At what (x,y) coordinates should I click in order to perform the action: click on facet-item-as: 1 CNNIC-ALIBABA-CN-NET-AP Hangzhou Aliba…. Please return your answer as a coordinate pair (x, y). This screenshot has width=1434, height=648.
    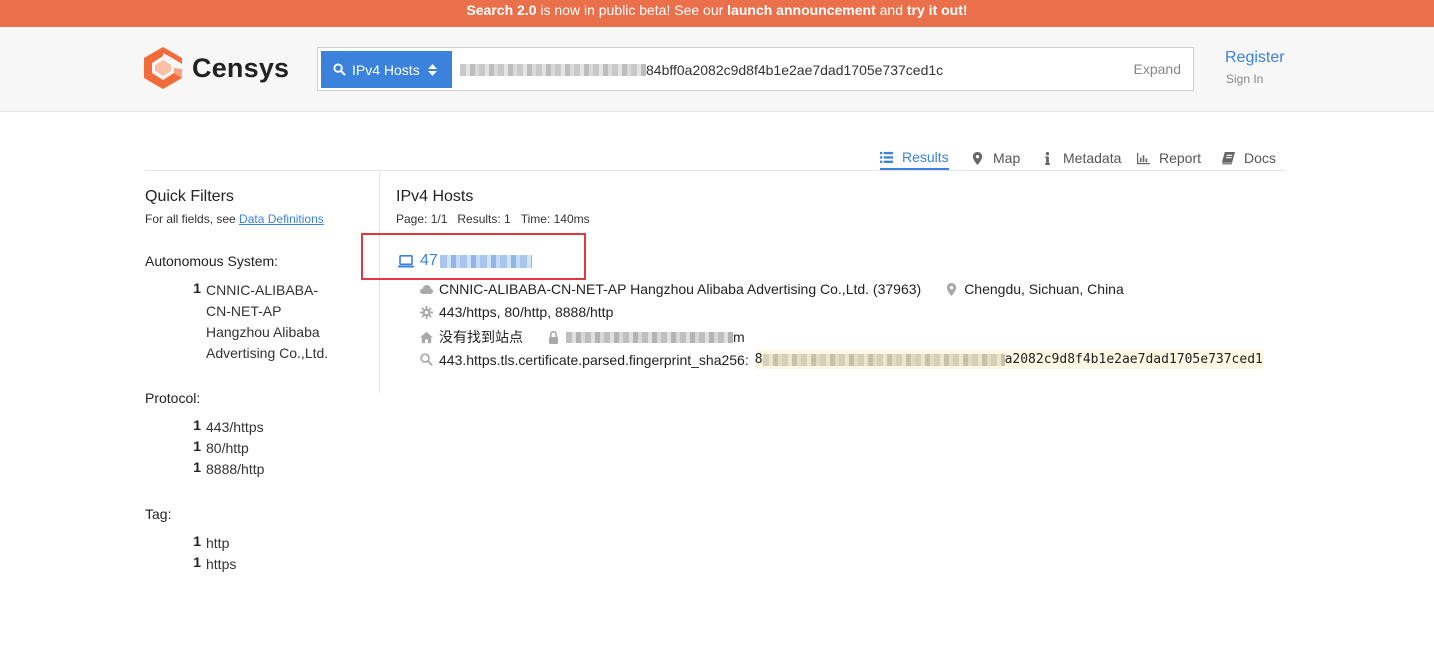
    Looking at the image, I should click on (262, 322).